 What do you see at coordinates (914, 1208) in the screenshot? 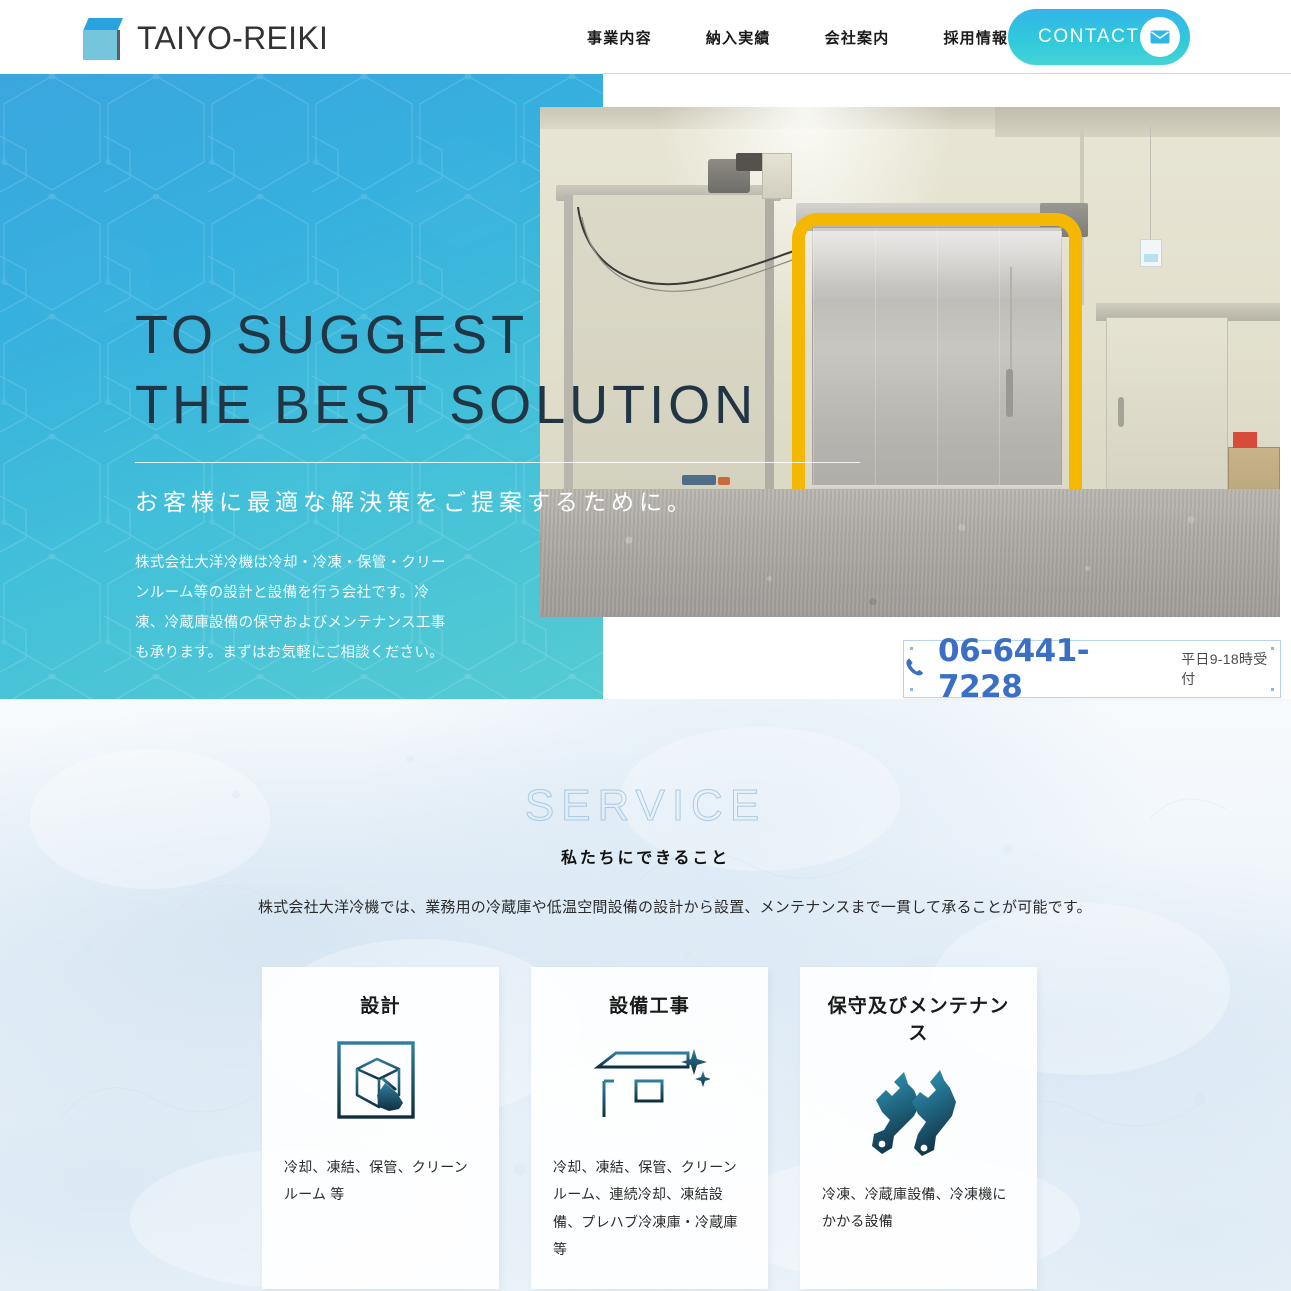
I see `service-card-description: 冷凍、冷蔵庫設備、冷凍機にかかる設備` at bounding box center [914, 1208].